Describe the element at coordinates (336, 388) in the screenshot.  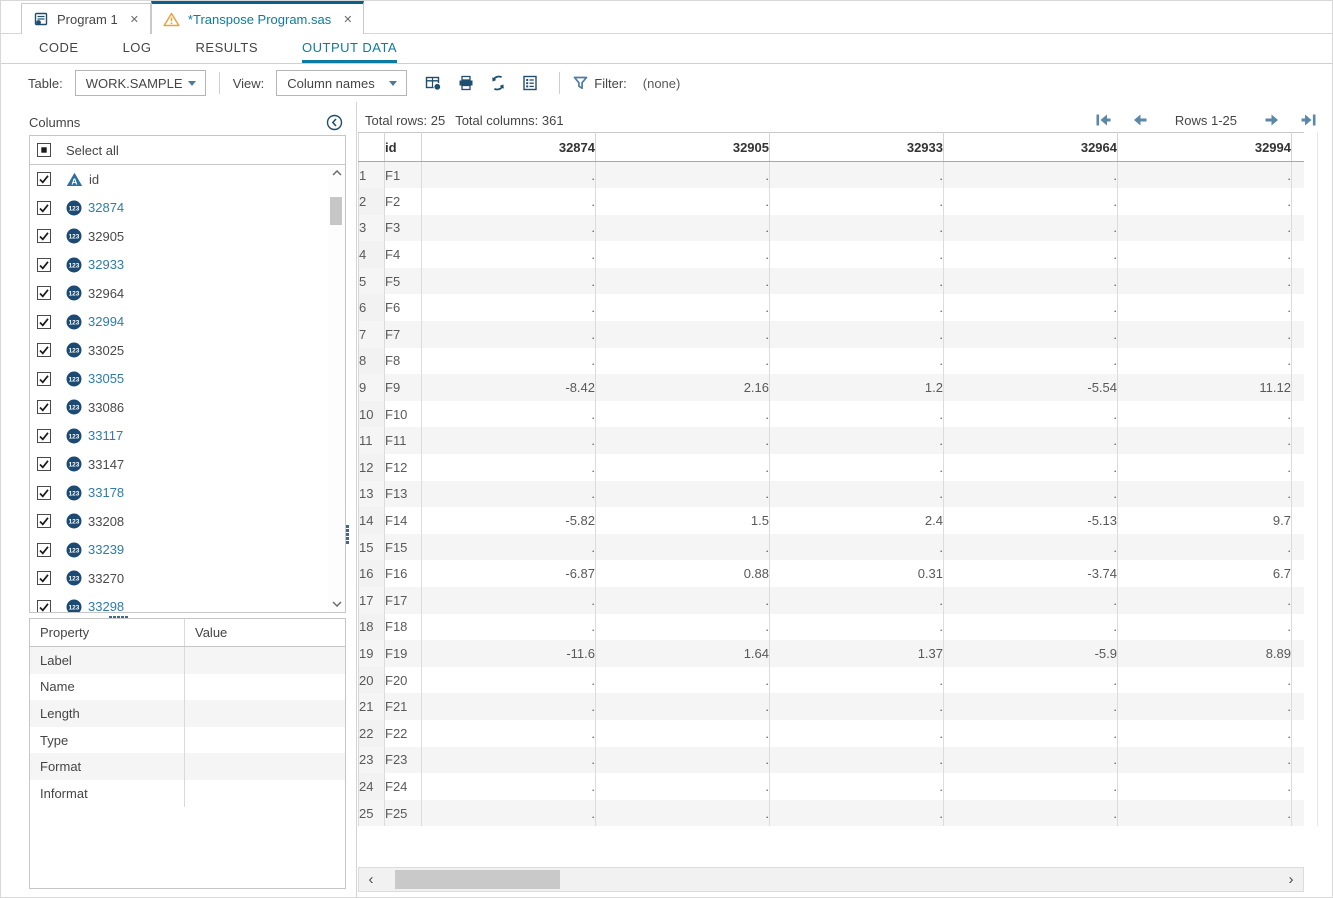
I see `columns-list-scrollbar` at that location.